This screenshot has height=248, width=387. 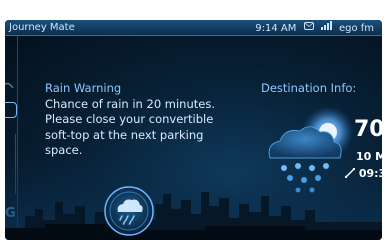 What do you see at coordinates (369, 156) in the screenshot?
I see `destination-wind: 10 MP` at bounding box center [369, 156].